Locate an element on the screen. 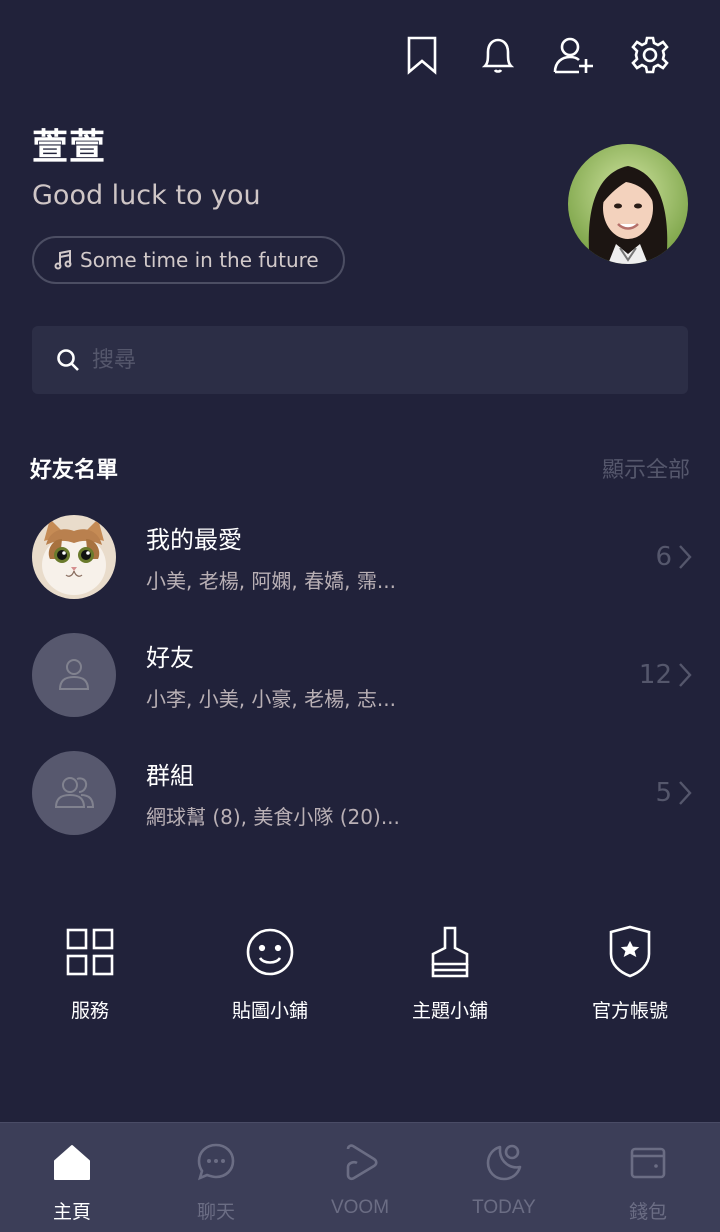 Image resolution: width=720 pixels, height=1232 pixels. chat-icon is located at coordinates (216, 1162).